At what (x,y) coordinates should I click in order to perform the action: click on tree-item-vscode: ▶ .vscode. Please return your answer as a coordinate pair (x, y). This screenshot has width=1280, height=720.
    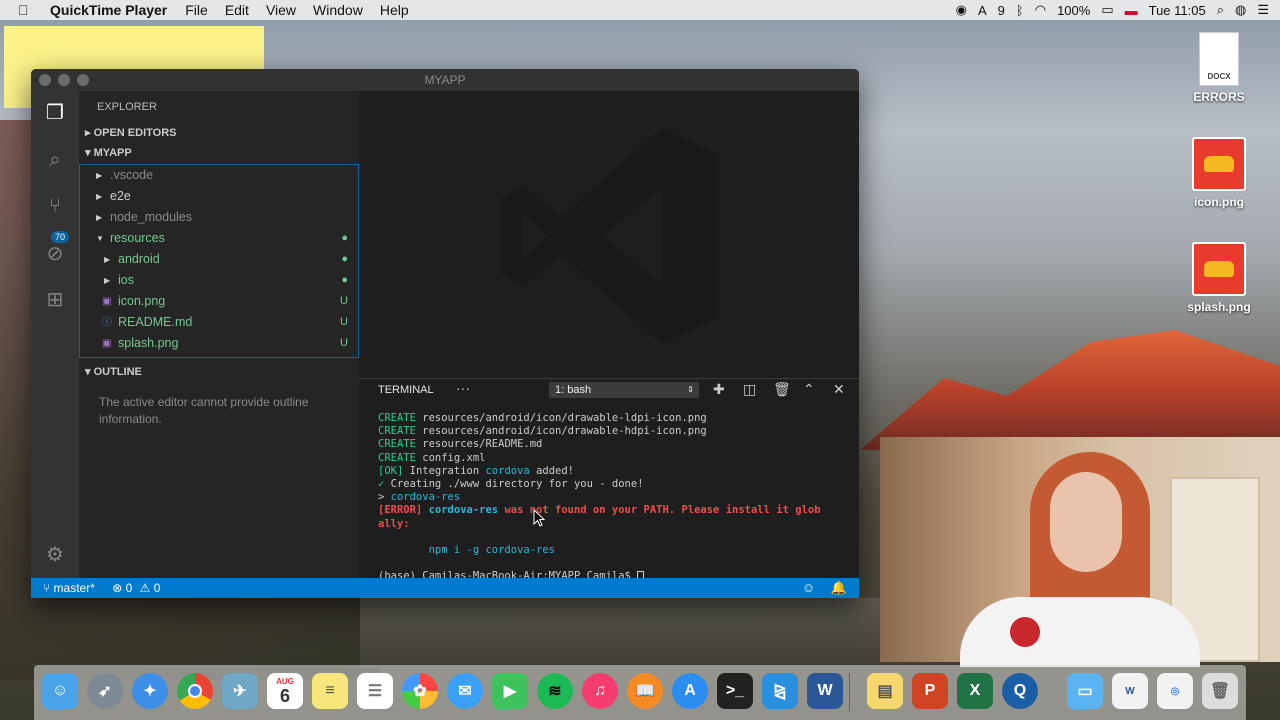
    Looking at the image, I should click on (219, 175).